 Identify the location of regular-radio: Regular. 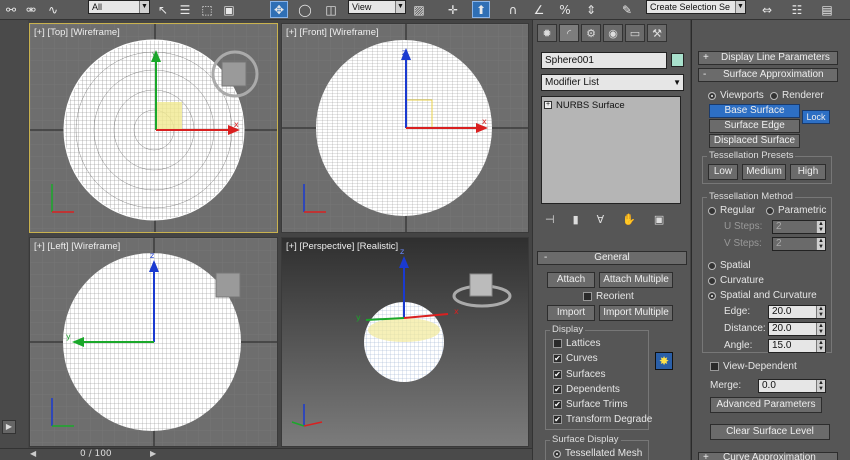
(731, 210).